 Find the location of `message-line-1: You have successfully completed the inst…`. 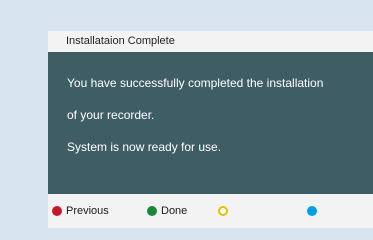

message-line-1: You have successfully completed the inst… is located at coordinates (195, 83).